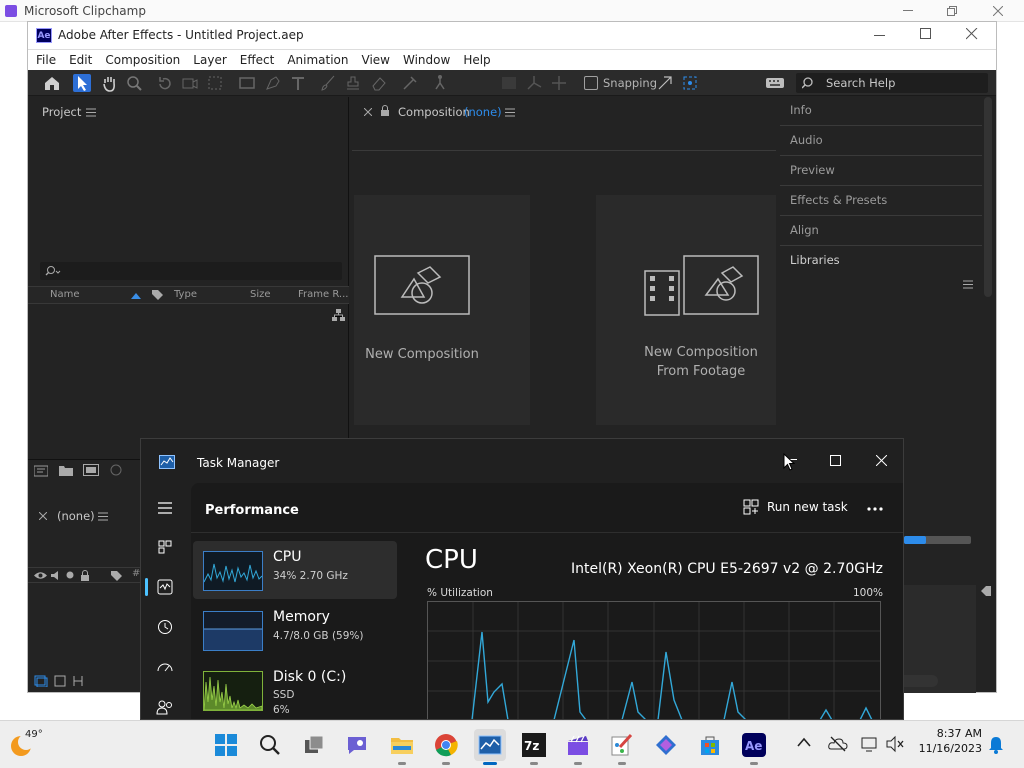 The width and height of the screenshot is (1024, 768). I want to click on pen-tool-button, so click(273, 83).